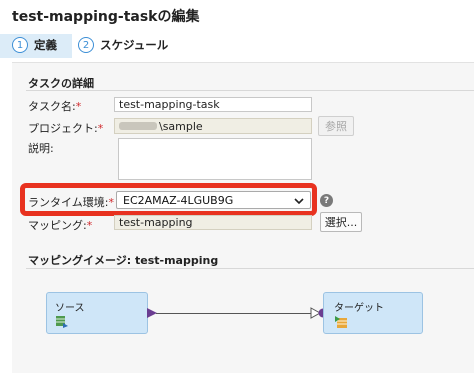  What do you see at coordinates (123, 260) in the screenshot?
I see `section-title-mapping-image: マッピングイメージ: test-mapping` at bounding box center [123, 260].